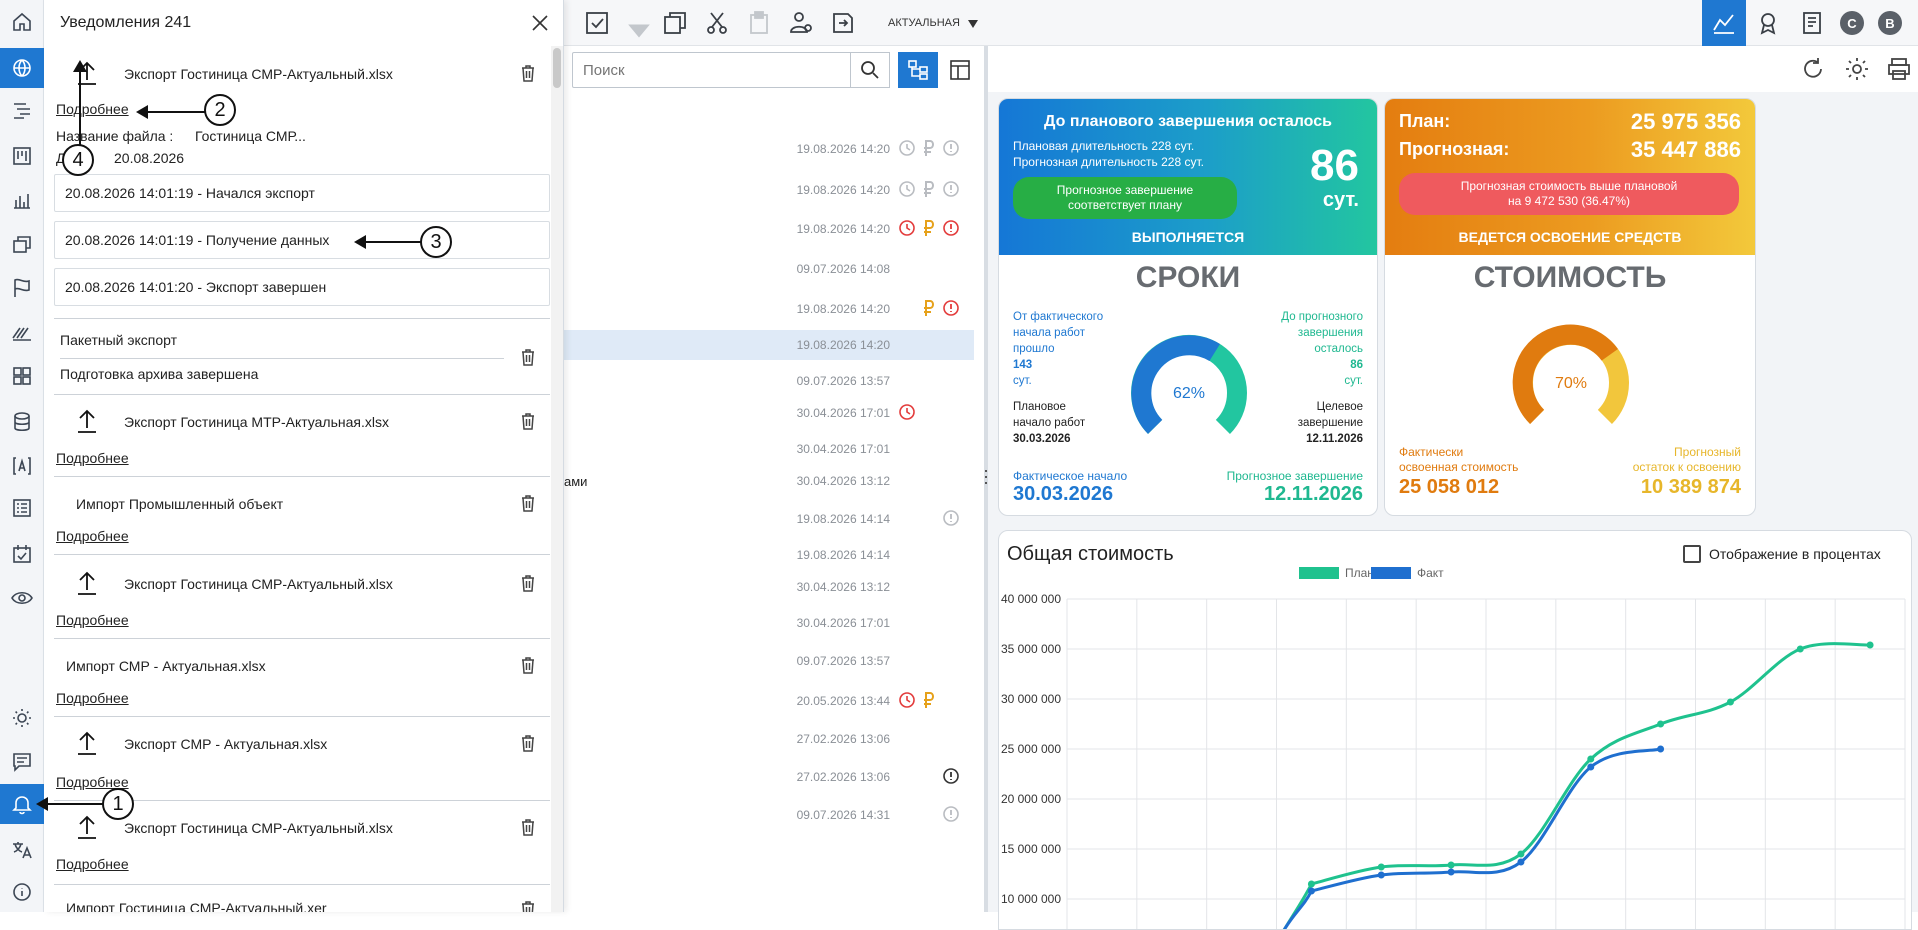 Image resolution: width=1918 pixels, height=930 pixels. Describe the element at coordinates (22, 466) in the screenshot. I see `text-bracket-icon` at that location.